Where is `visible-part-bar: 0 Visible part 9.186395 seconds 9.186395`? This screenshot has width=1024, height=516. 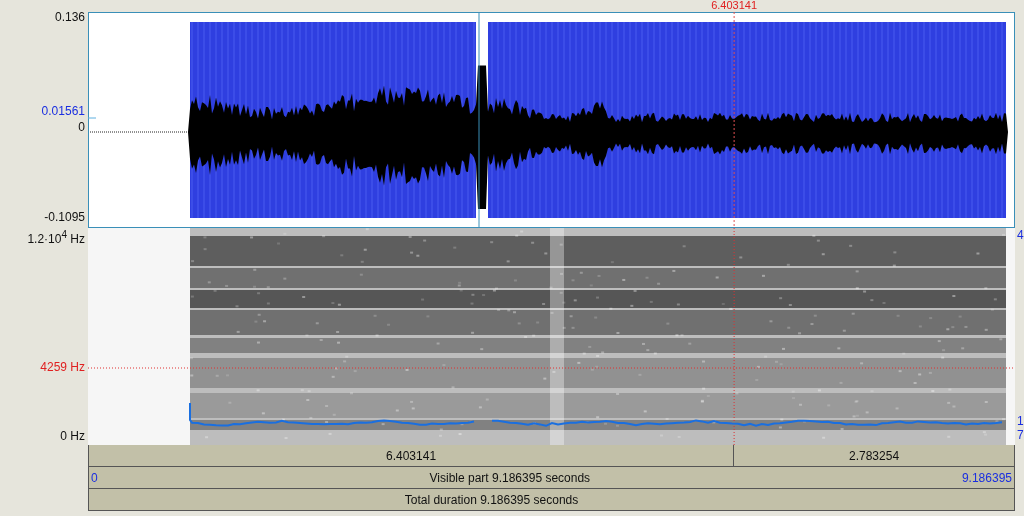
visible-part-bar: 0 Visible part 9.186395 seconds 9.186395 is located at coordinates (551, 478).